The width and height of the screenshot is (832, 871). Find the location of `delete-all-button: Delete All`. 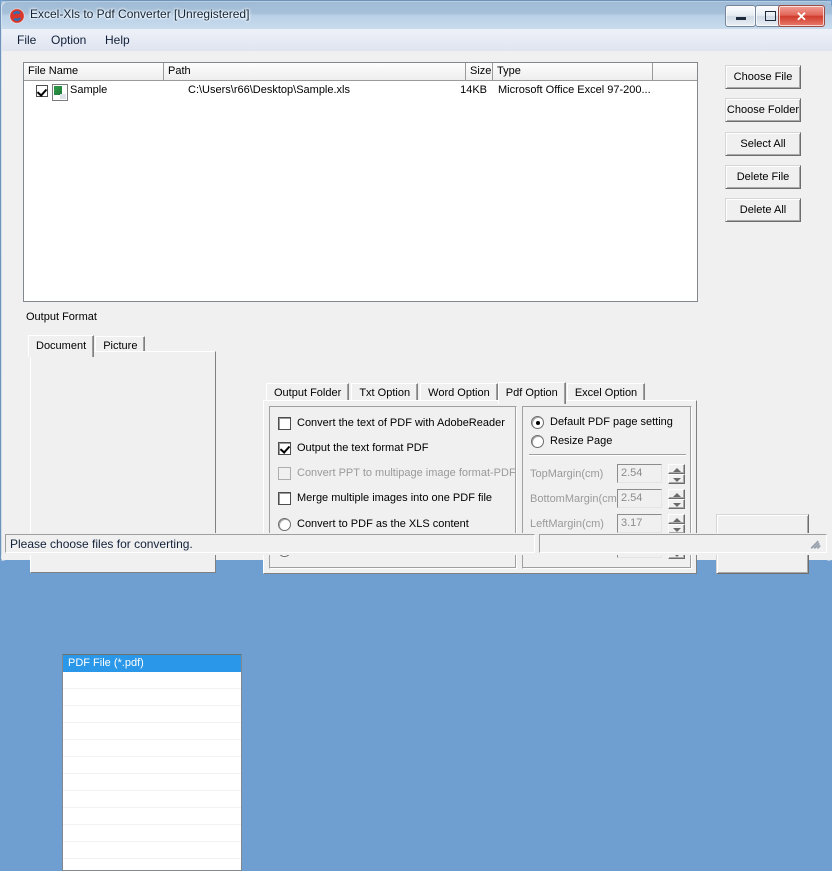

delete-all-button: Delete All is located at coordinates (763, 210).